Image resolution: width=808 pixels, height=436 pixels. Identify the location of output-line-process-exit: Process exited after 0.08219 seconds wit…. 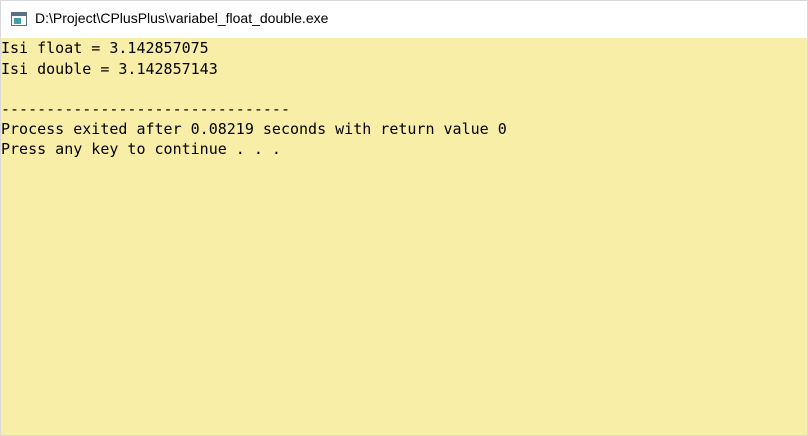
(254, 129).